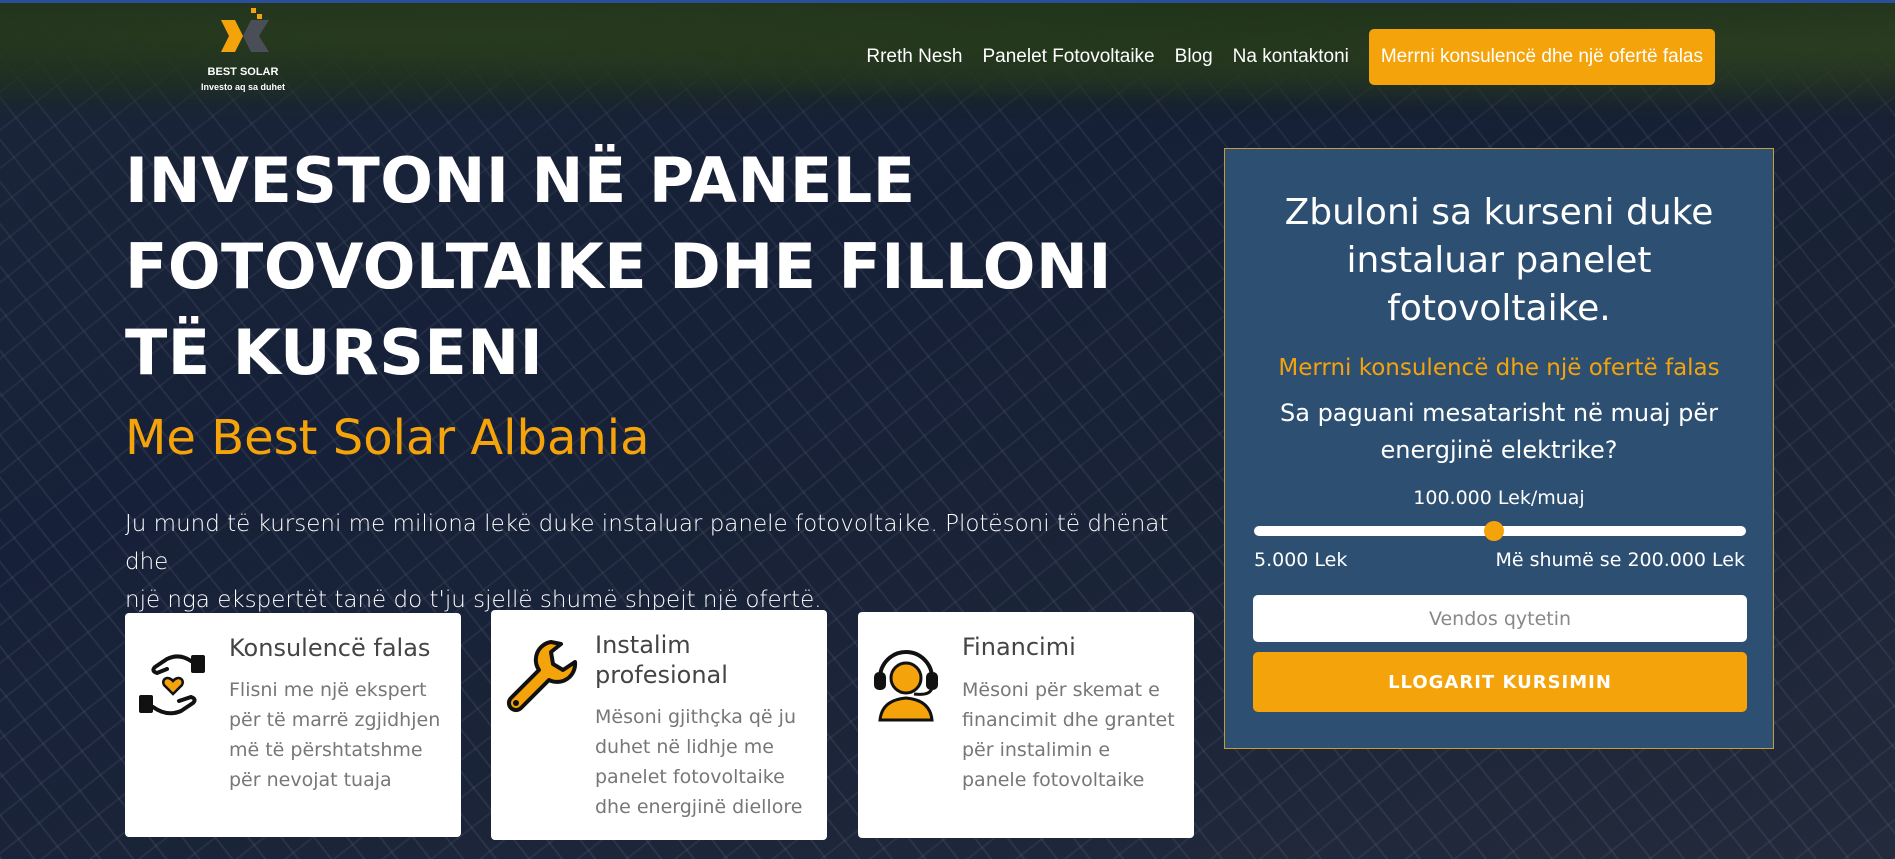 This screenshot has width=1895, height=859. What do you see at coordinates (684, 747) in the screenshot?
I see `feature-card-text-line: duhet në lidhje me` at bounding box center [684, 747].